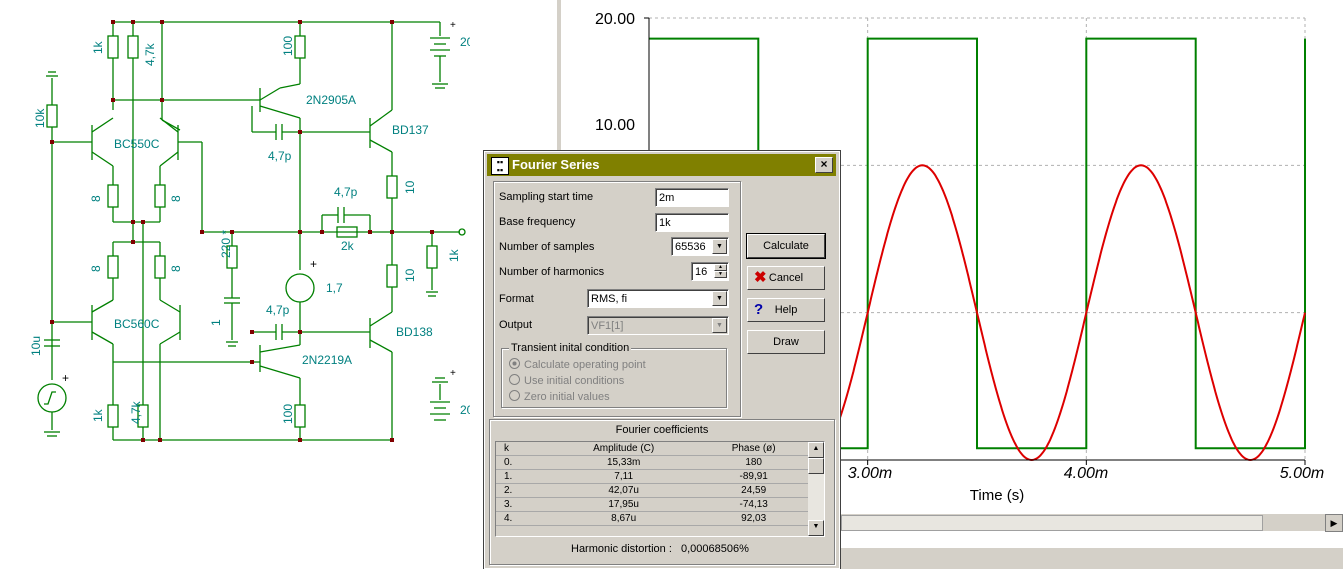 The width and height of the screenshot is (1343, 569). Describe the element at coordinates (621, 549) in the screenshot. I see `harmonic-distortion-label: Harmonic distortion :` at that location.